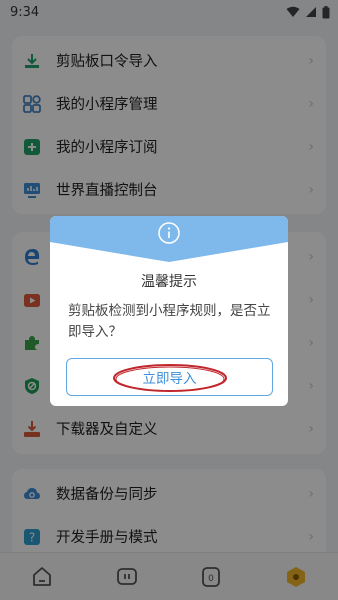 The image size is (338, 600). I want to click on annotation-ellipse, so click(170, 378).